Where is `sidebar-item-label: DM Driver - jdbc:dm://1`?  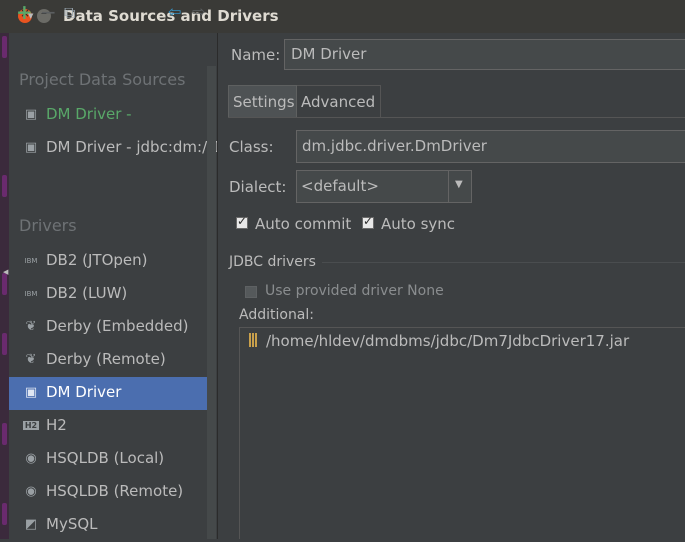
sidebar-item-label: DM Driver - jdbc:dm://1 is located at coordinates (134, 147).